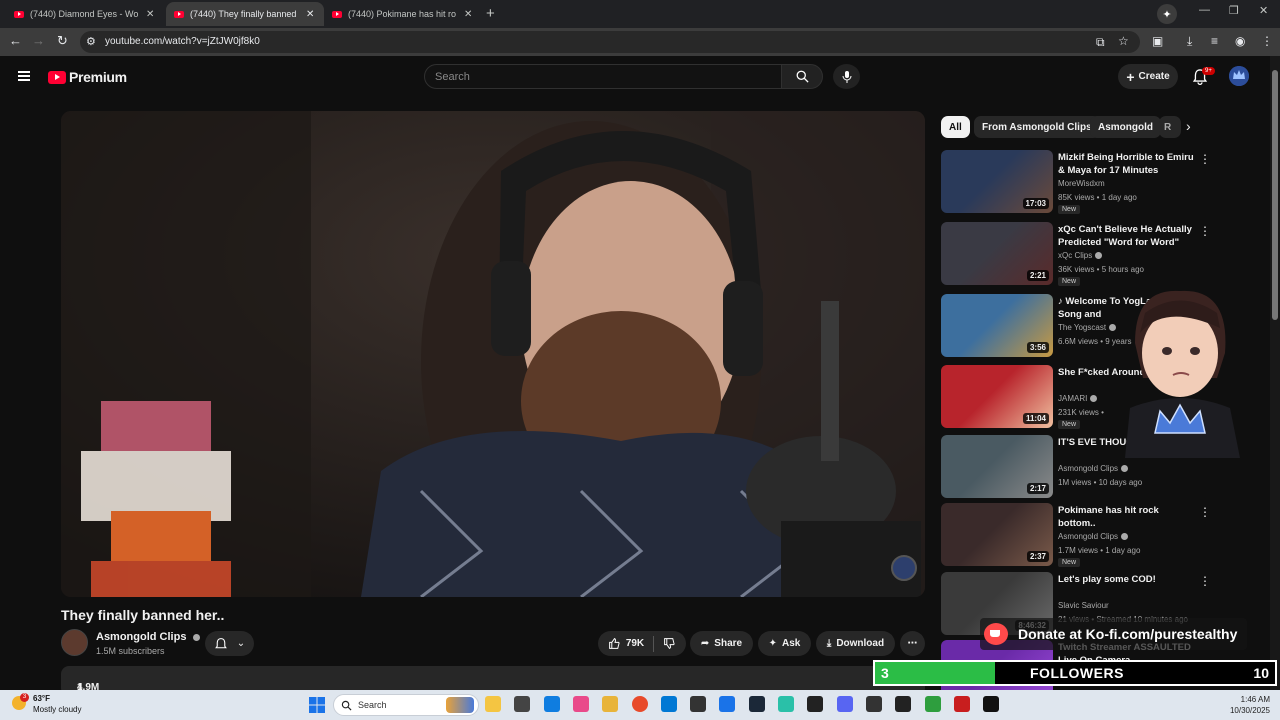 The image size is (1280, 720). What do you see at coordinates (1267, 41) in the screenshot?
I see `chrome-menu-icon: ⋮` at bounding box center [1267, 41].